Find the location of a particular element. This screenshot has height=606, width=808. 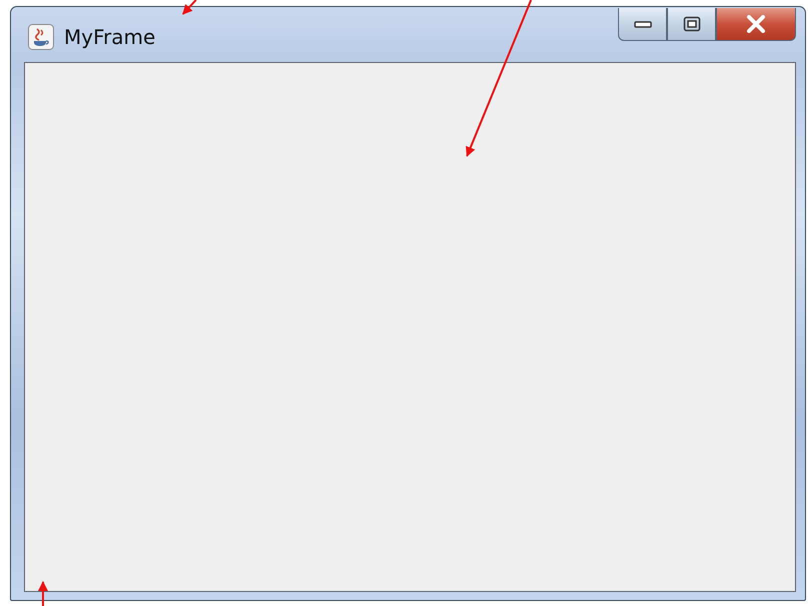

minimize-icon is located at coordinates (643, 24).